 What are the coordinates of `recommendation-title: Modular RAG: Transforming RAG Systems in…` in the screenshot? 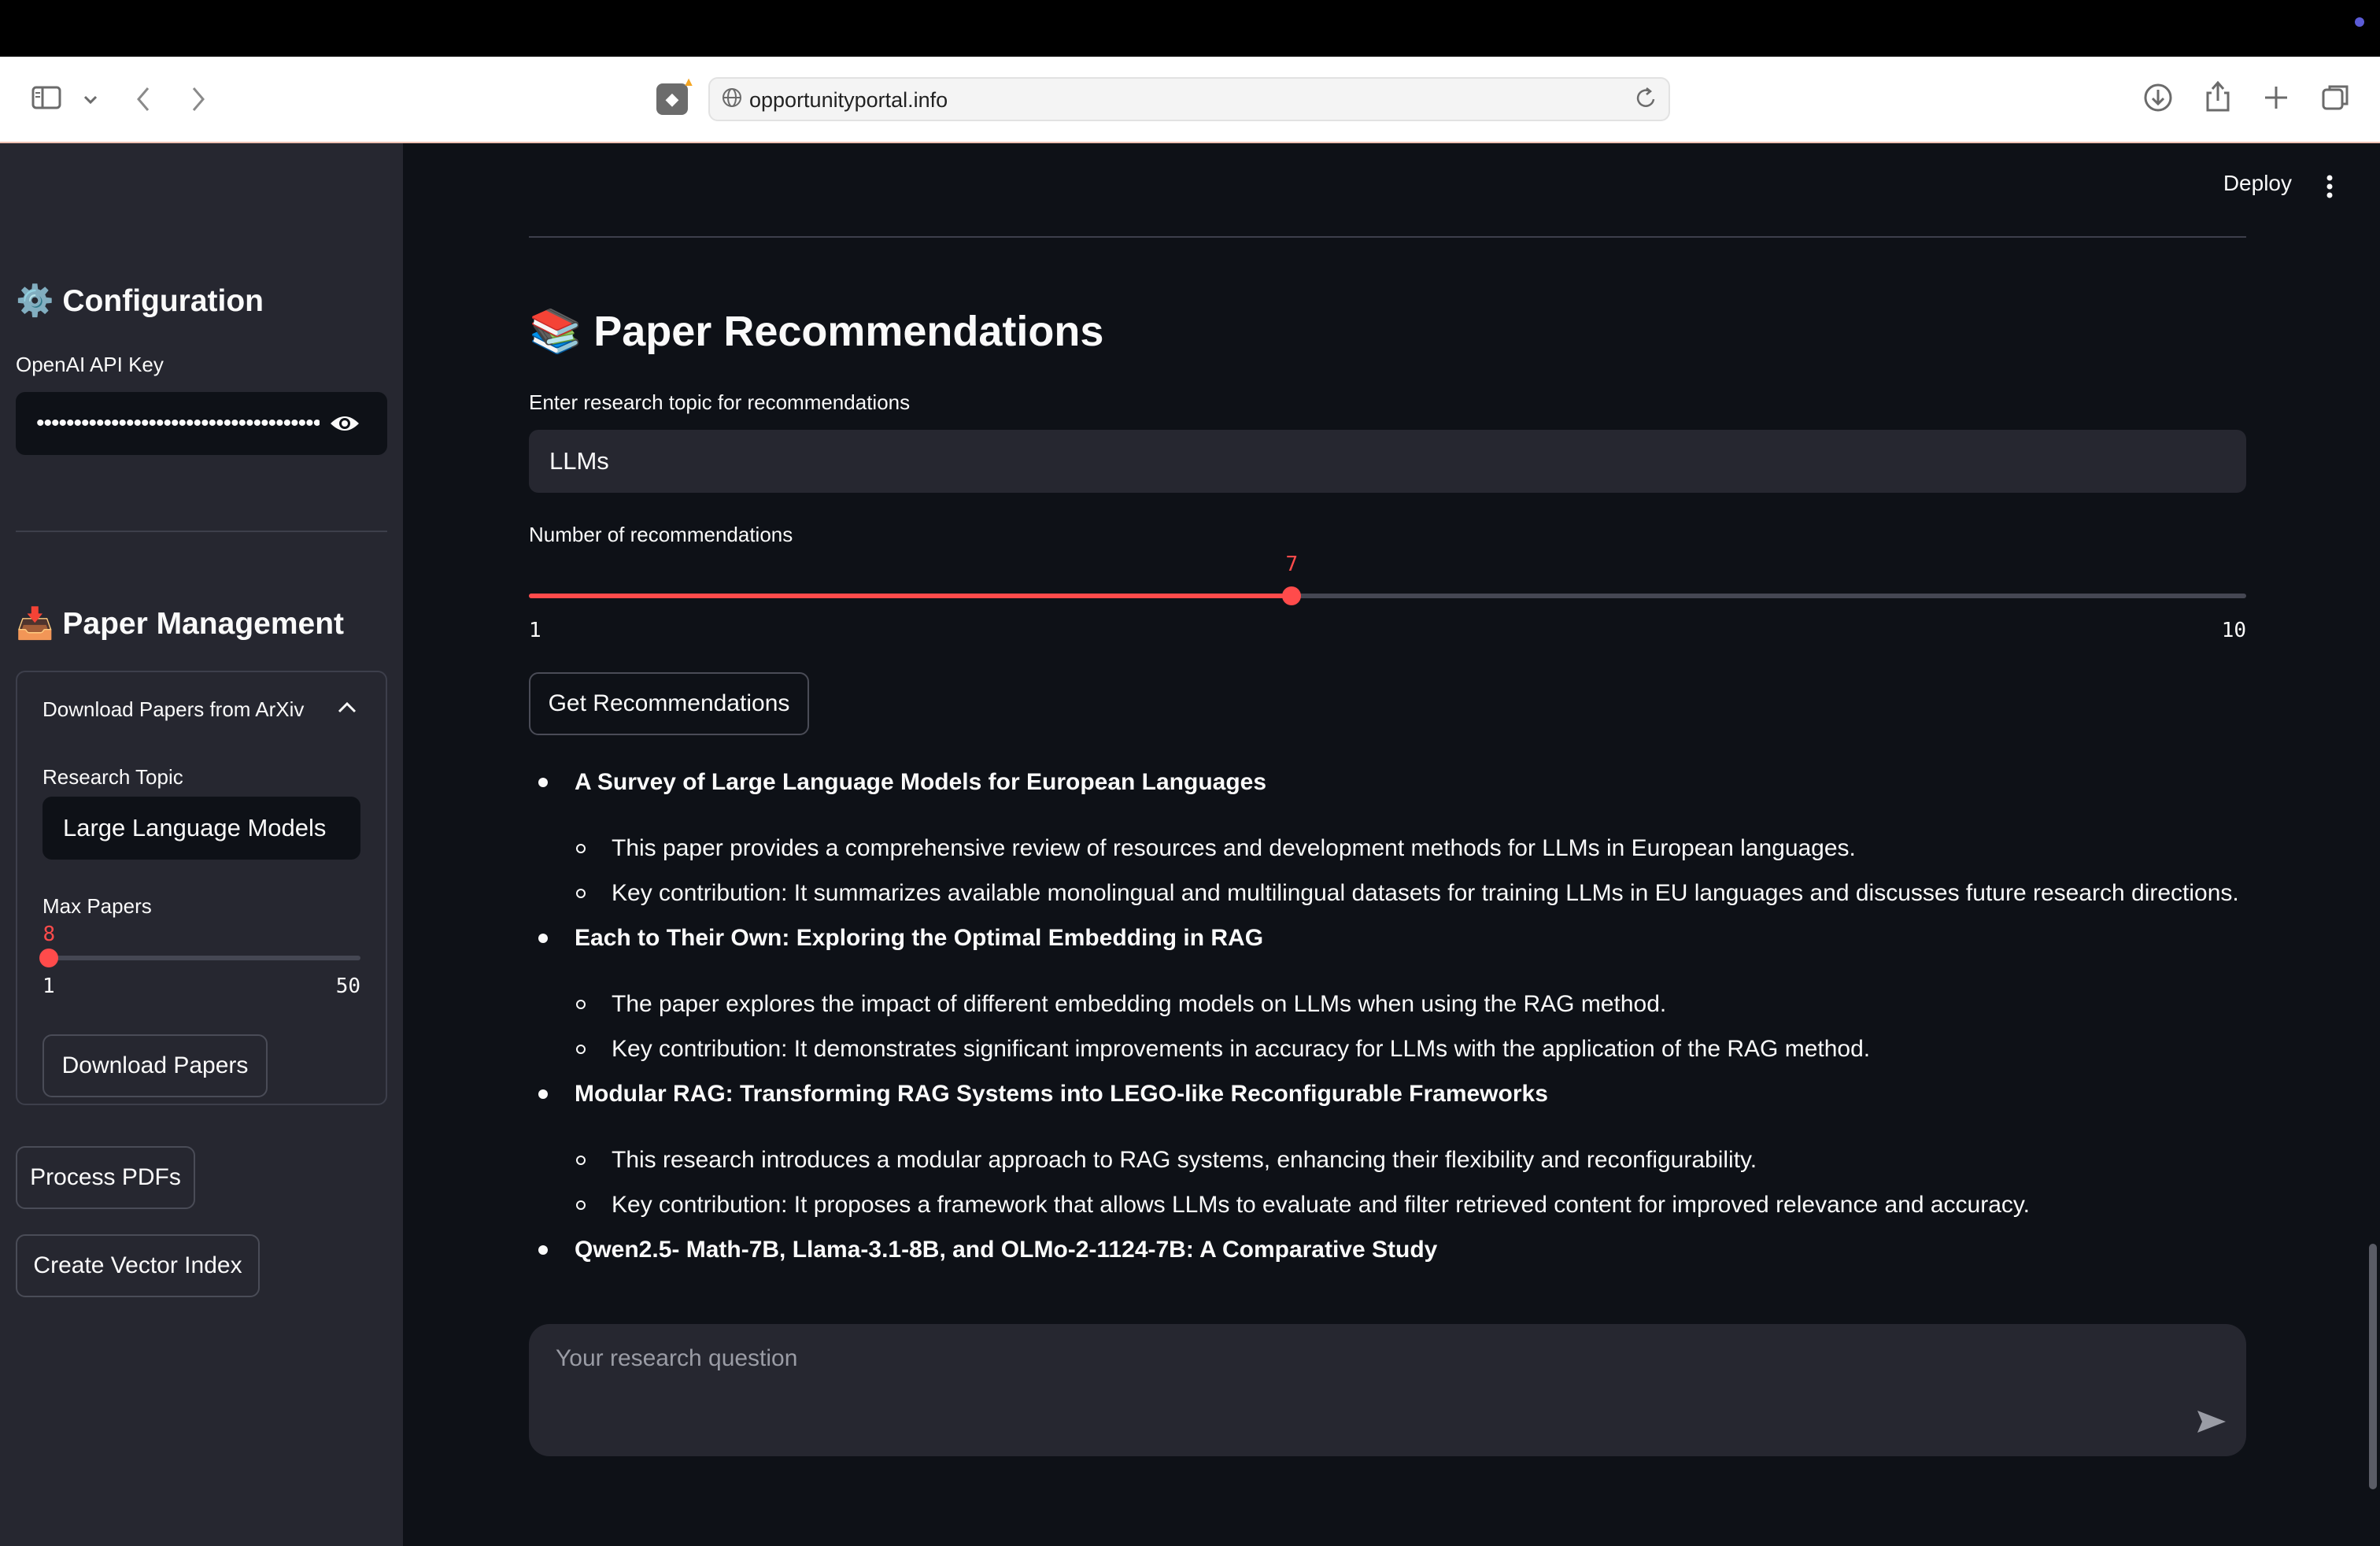 It's located at (1061, 1094).